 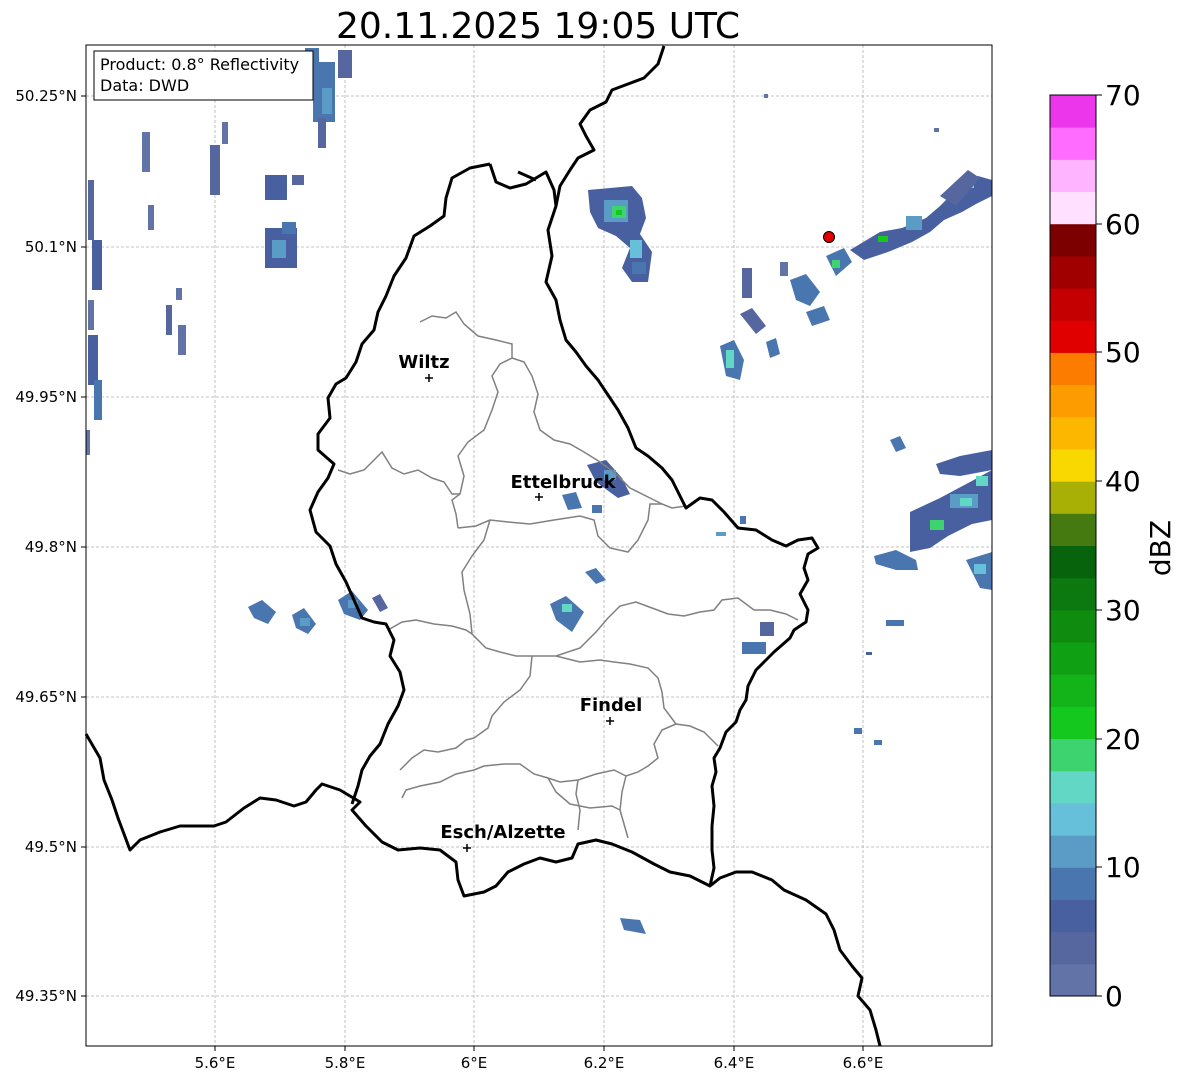 What do you see at coordinates (611, 705) in the screenshot?
I see `city-label: Findel` at bounding box center [611, 705].